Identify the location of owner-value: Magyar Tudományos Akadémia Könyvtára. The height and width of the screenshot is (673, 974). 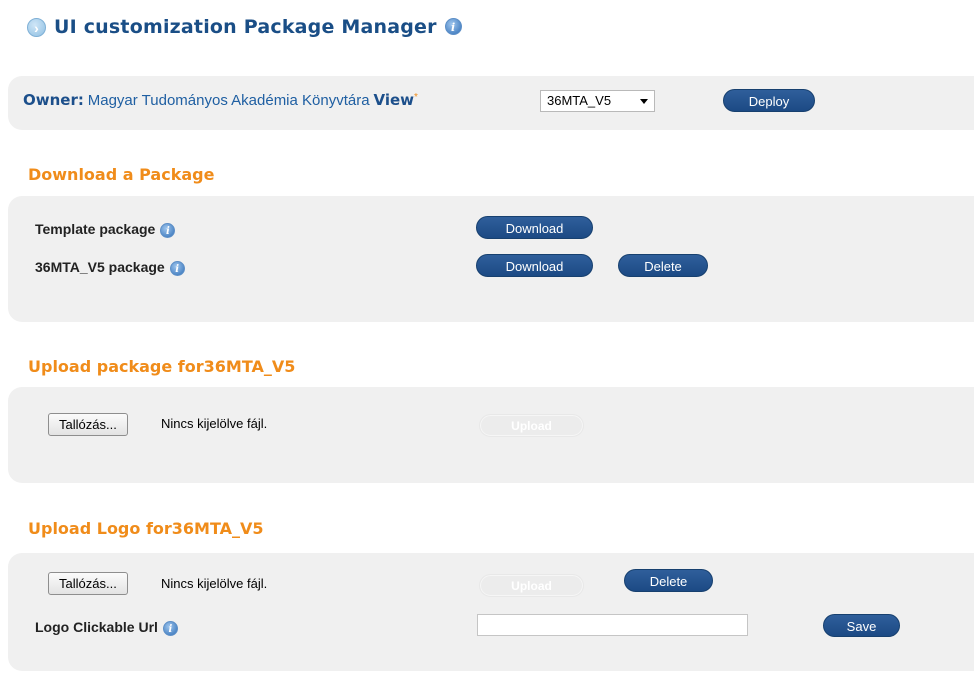
(228, 100).